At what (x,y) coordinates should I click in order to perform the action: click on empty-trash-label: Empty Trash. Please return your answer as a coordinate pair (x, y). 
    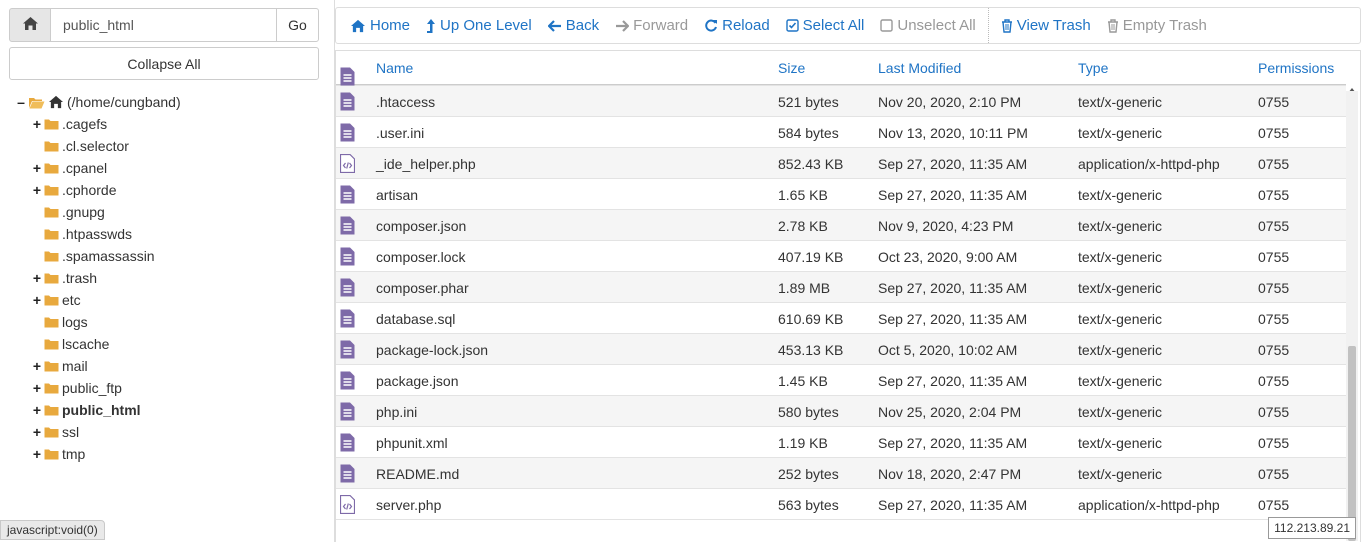
    Looking at the image, I should click on (1164, 25).